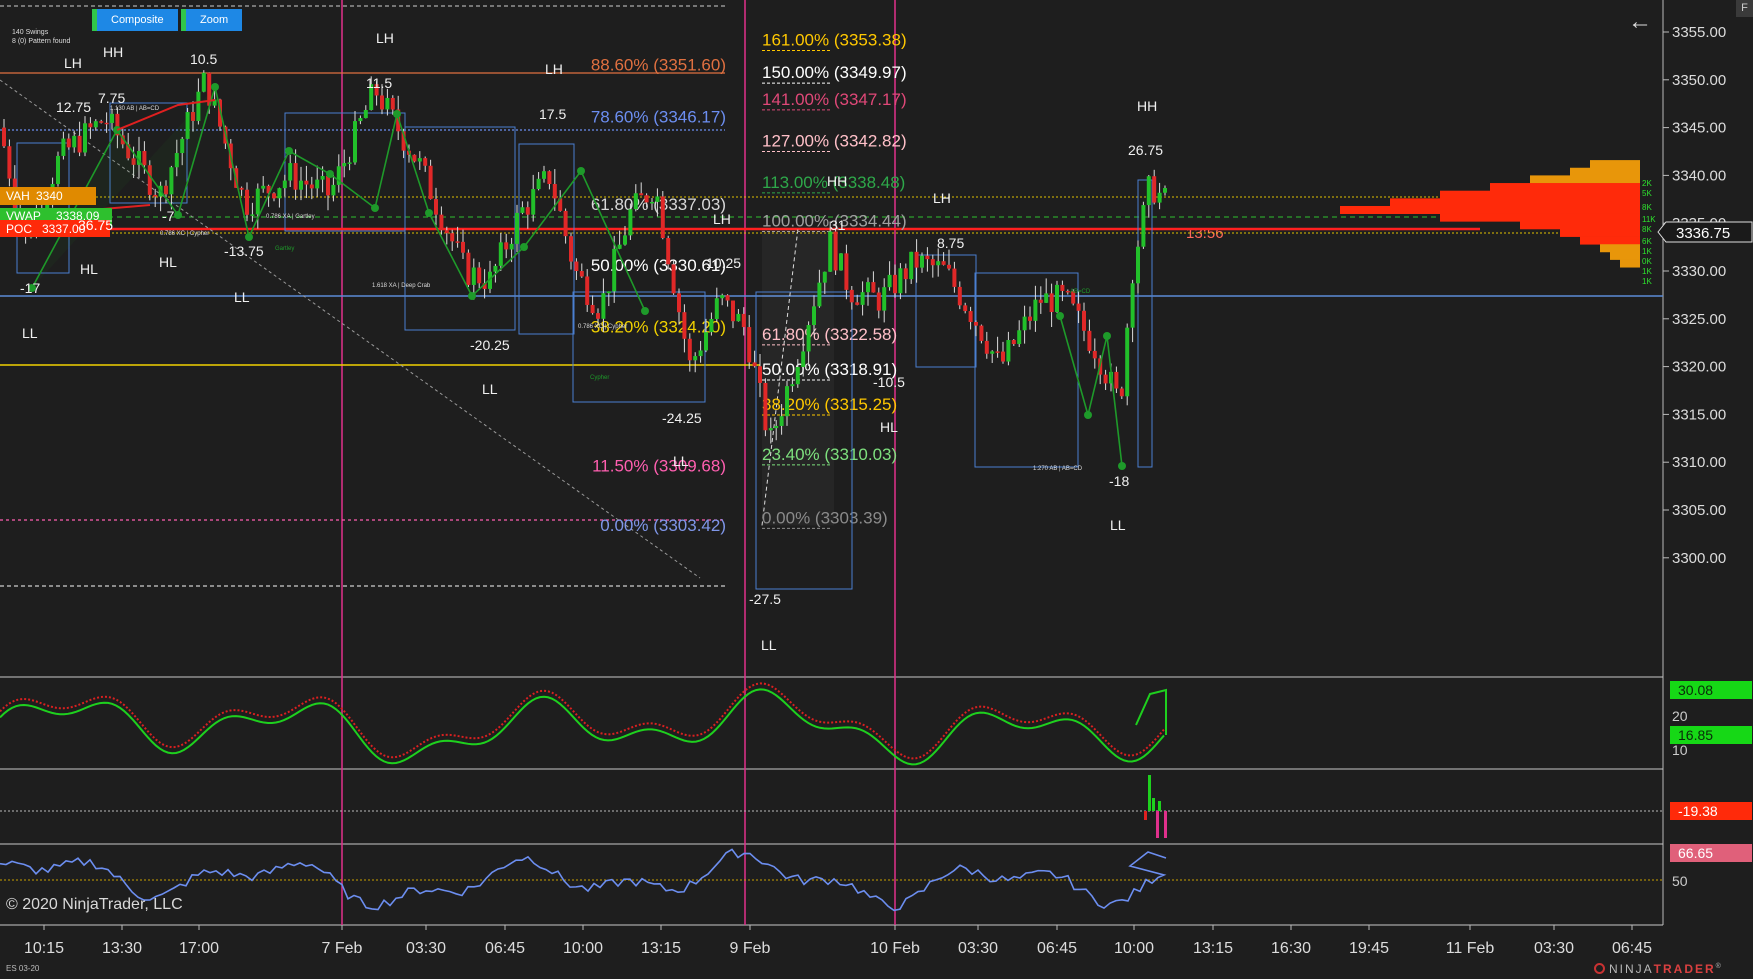  Describe the element at coordinates (1605, 171) in the screenshot. I see `volume-profile-bar` at that location.